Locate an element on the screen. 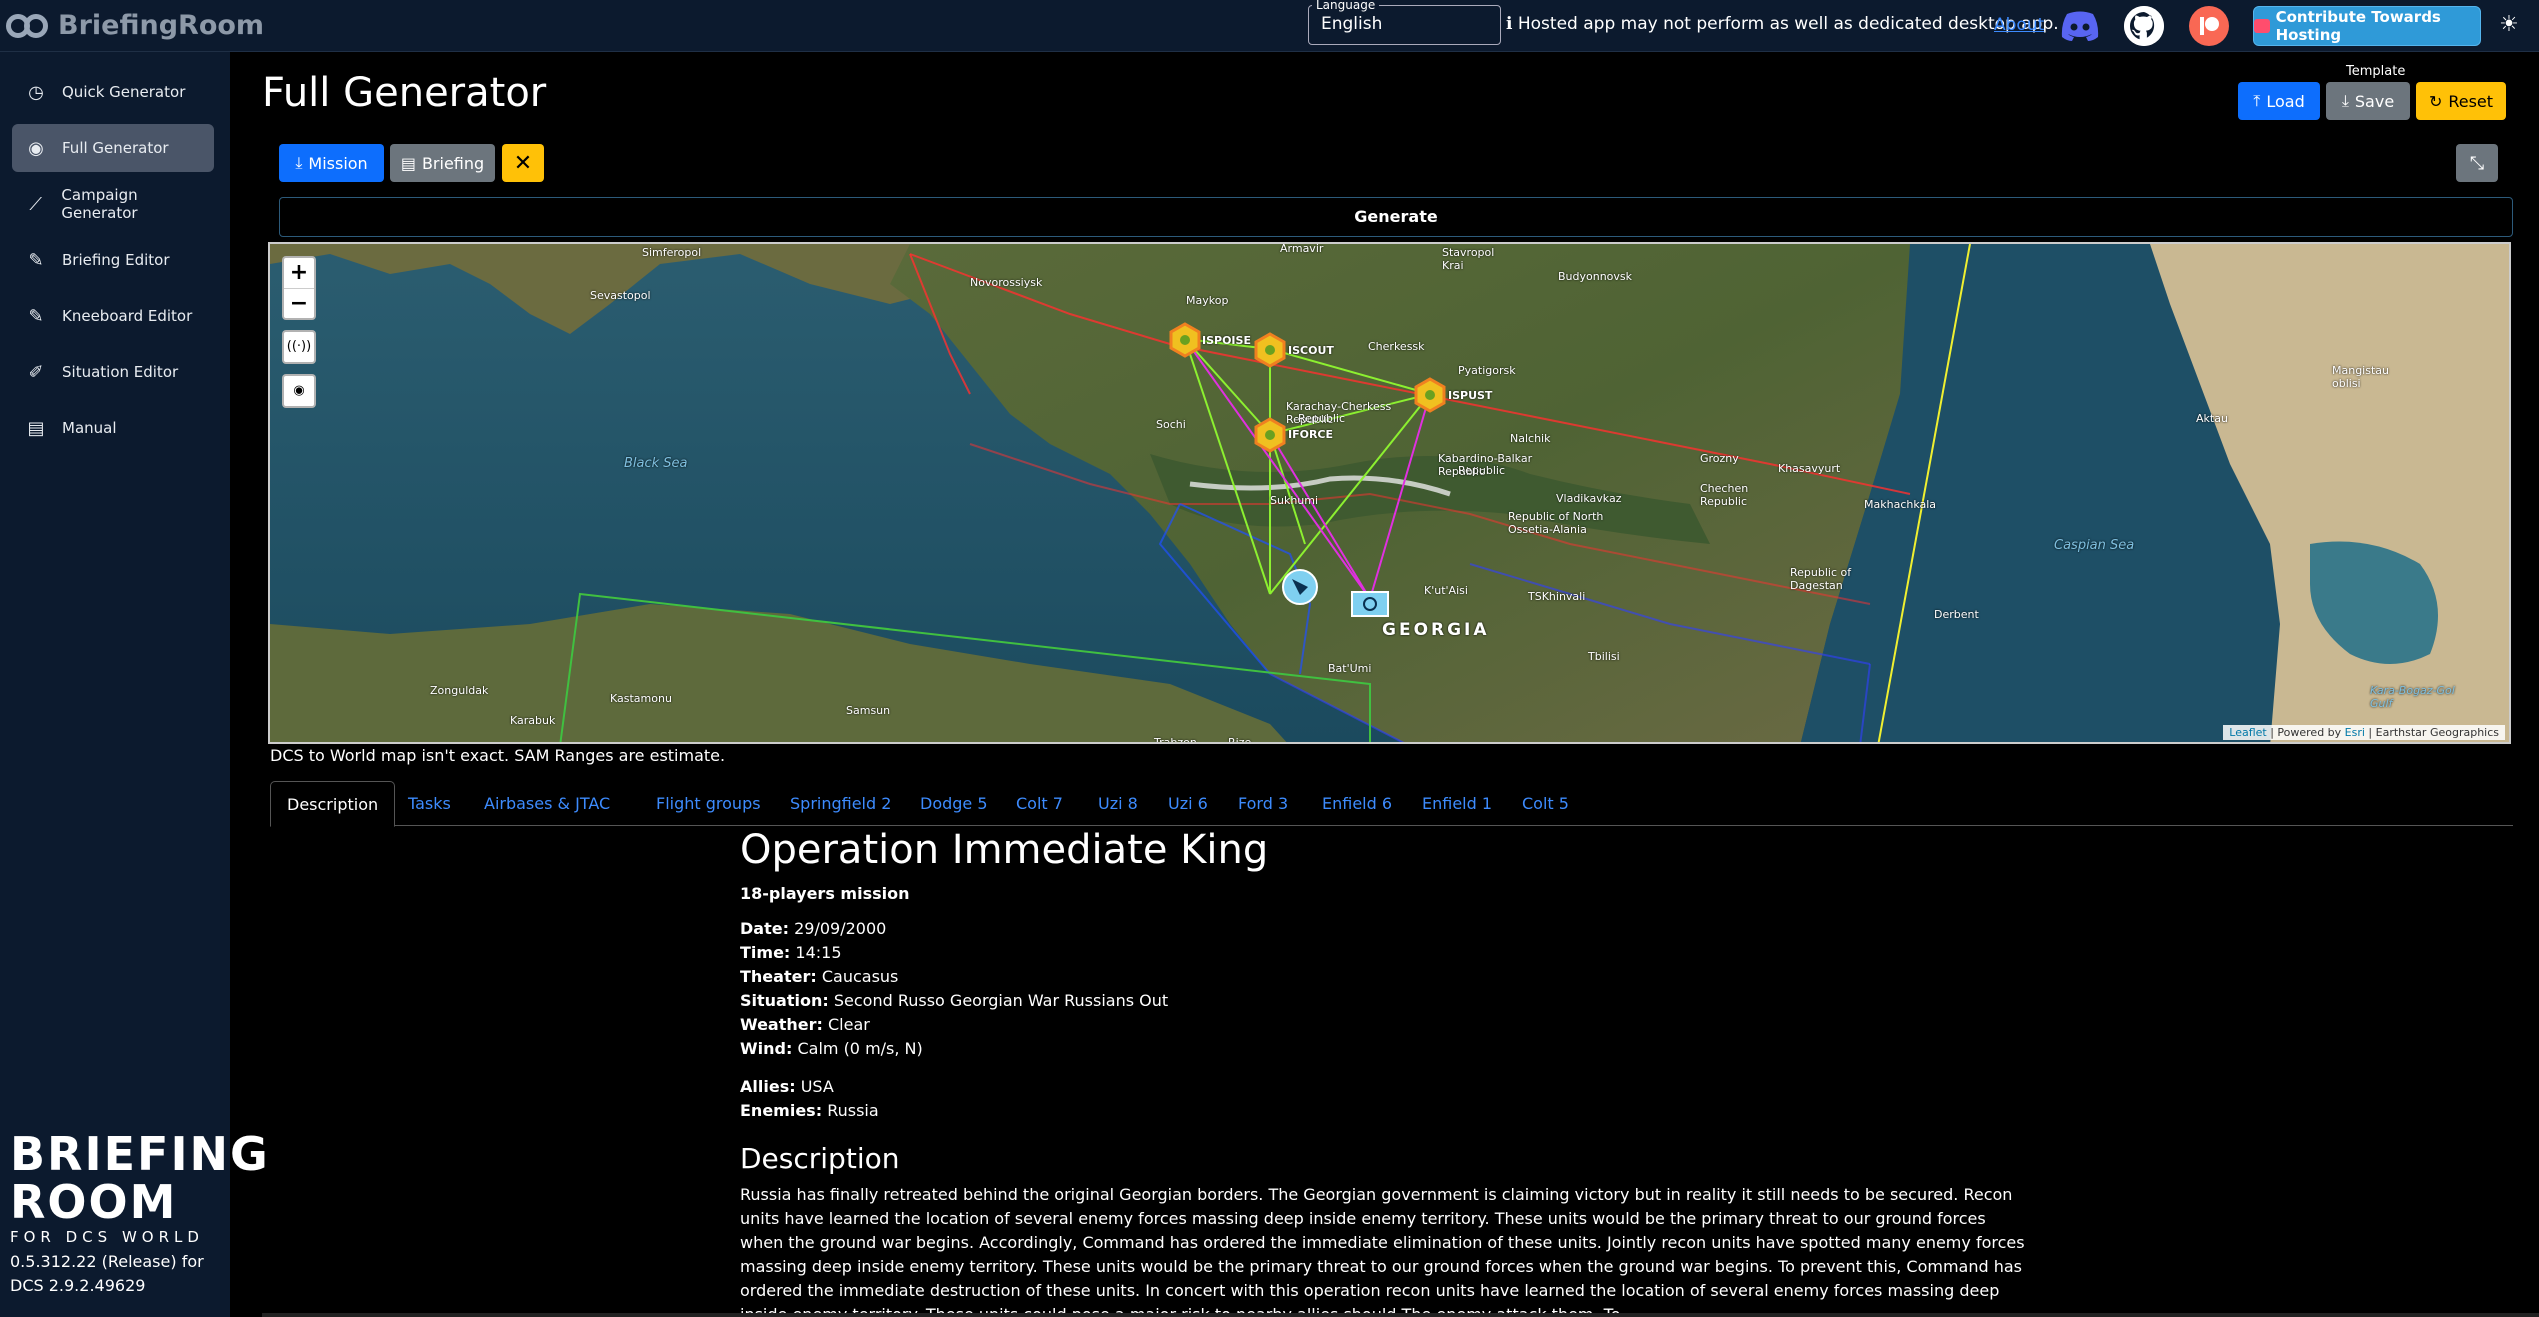 Image resolution: width=2539 pixels, height=1317 pixels. language-label: Language is located at coordinates (1346, 6).